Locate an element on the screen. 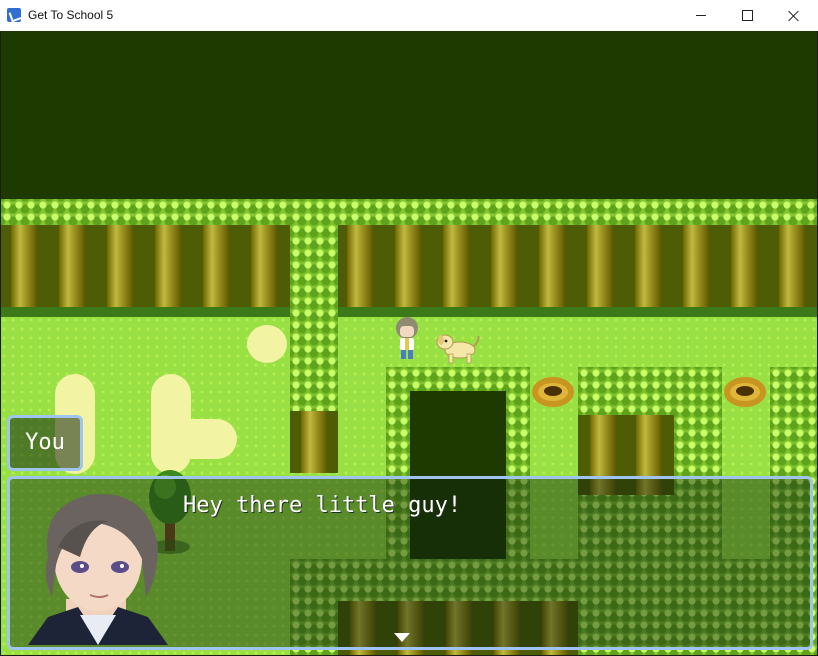  forest-tree-row is located at coordinates (409, 271).